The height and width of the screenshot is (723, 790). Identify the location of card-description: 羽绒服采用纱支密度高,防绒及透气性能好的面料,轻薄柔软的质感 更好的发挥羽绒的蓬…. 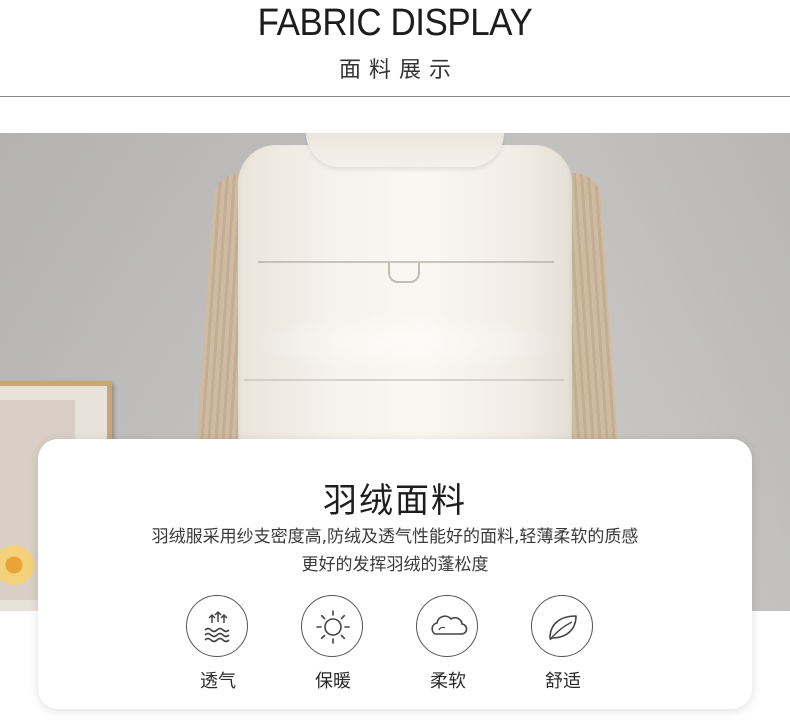
(395, 551).